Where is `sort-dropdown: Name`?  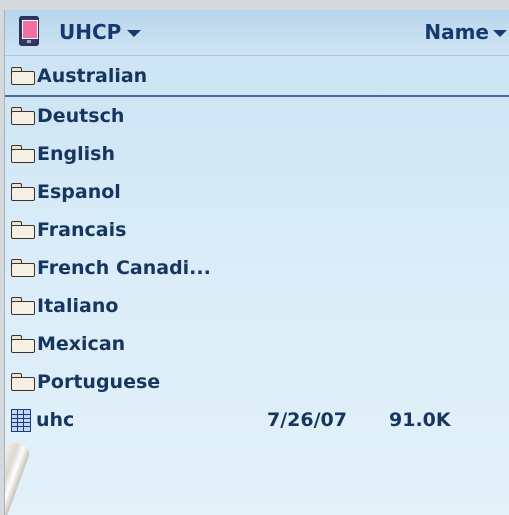 sort-dropdown: Name is located at coordinates (465, 32).